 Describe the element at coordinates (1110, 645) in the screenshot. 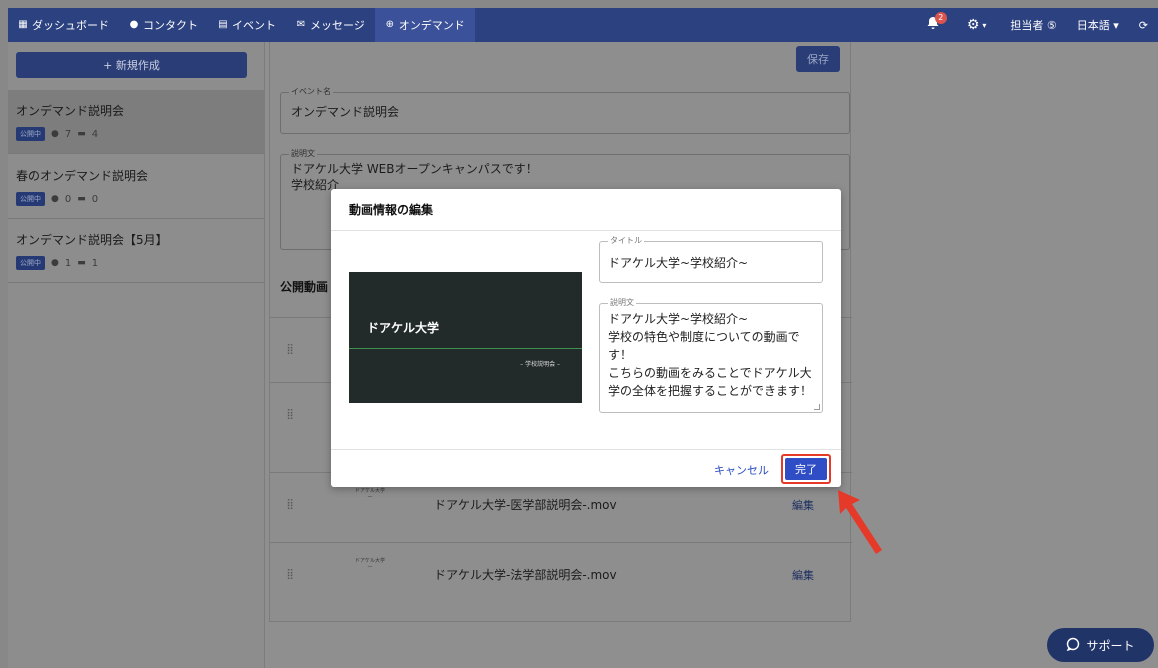

I see `support-label: サポート` at that location.